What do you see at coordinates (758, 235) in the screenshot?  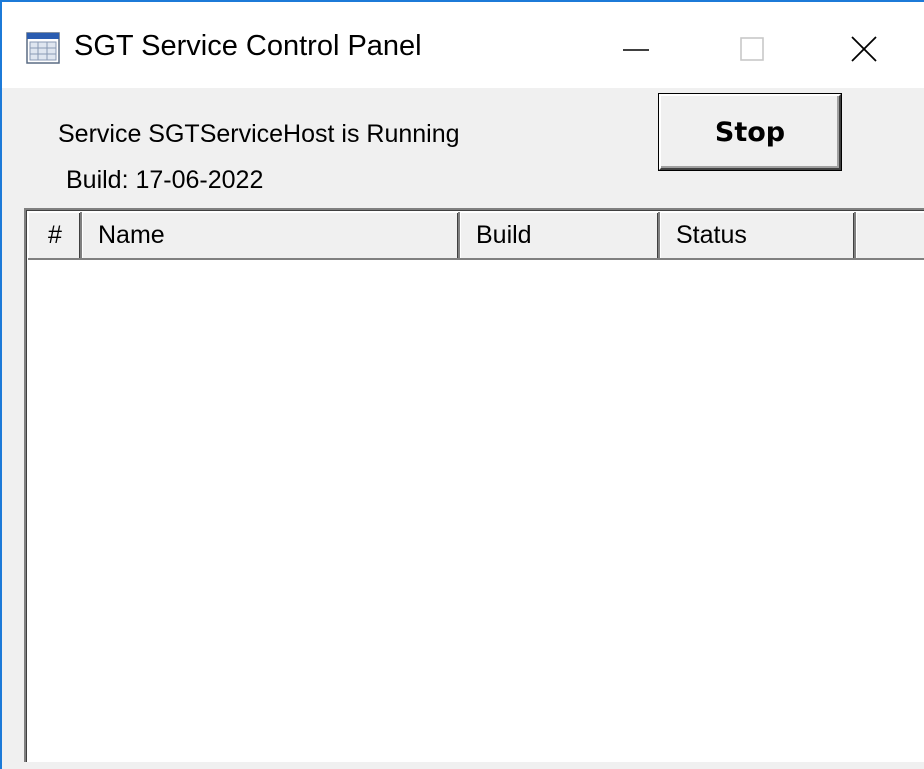 I see `column-header-status: Status` at bounding box center [758, 235].